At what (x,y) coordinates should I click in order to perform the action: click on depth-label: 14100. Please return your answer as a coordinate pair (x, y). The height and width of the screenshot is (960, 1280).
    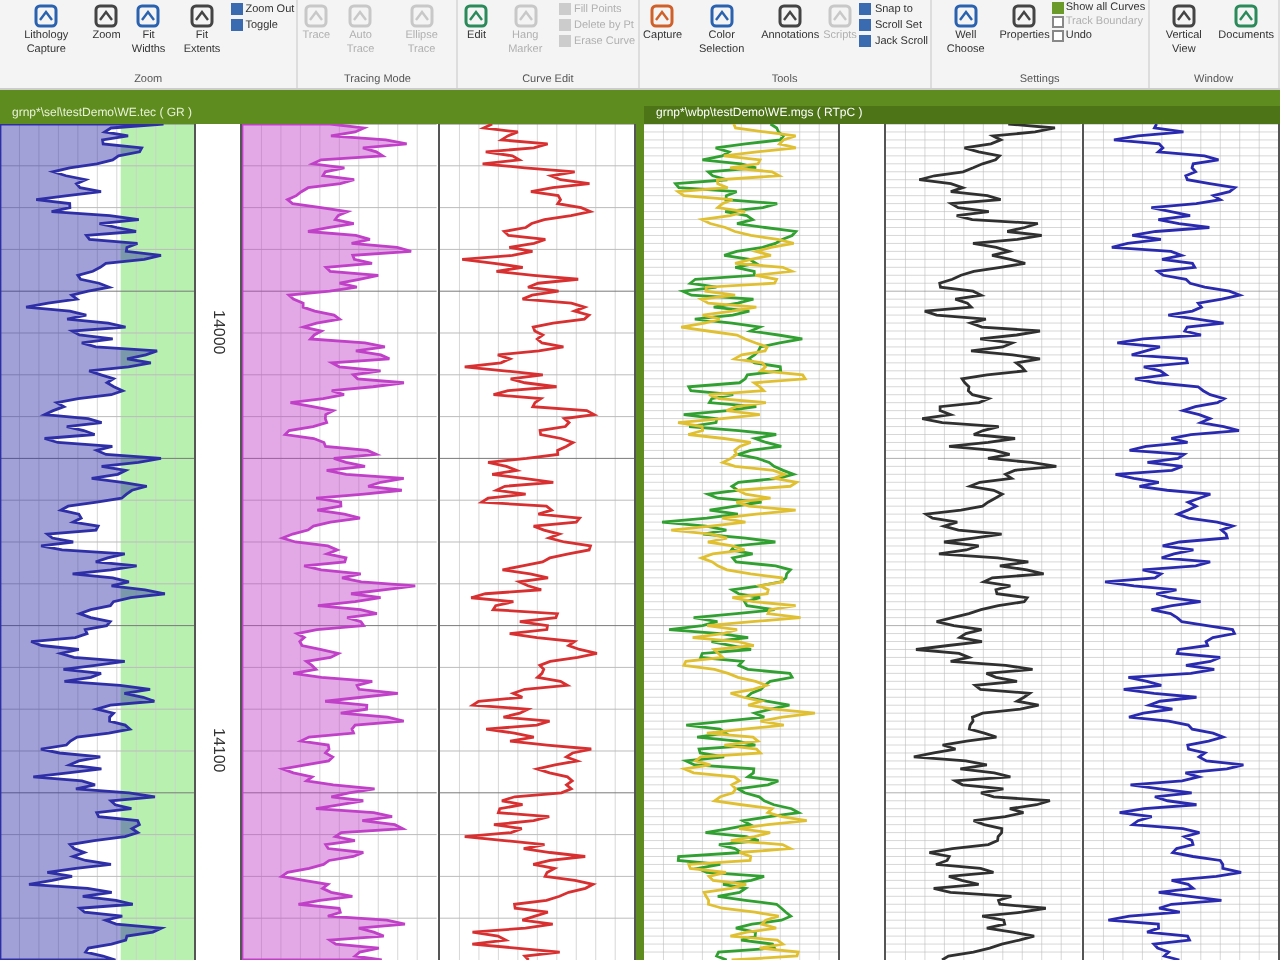
    Looking at the image, I should click on (218, 751).